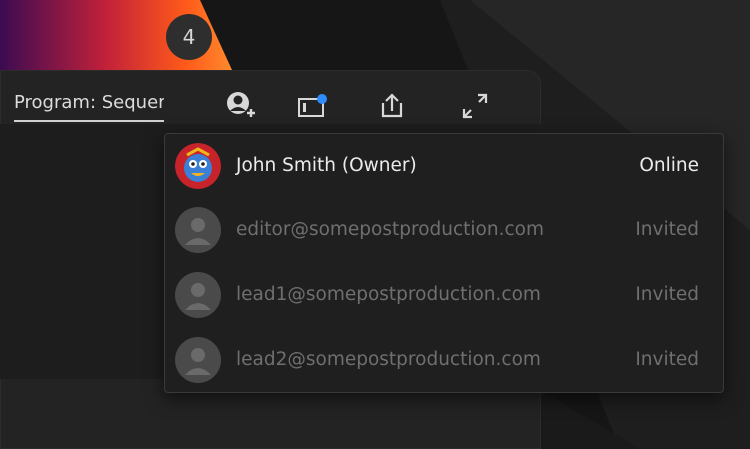  What do you see at coordinates (388, 294) in the screenshot?
I see `collaborator-name: lead1@somepostproduction.com` at bounding box center [388, 294].